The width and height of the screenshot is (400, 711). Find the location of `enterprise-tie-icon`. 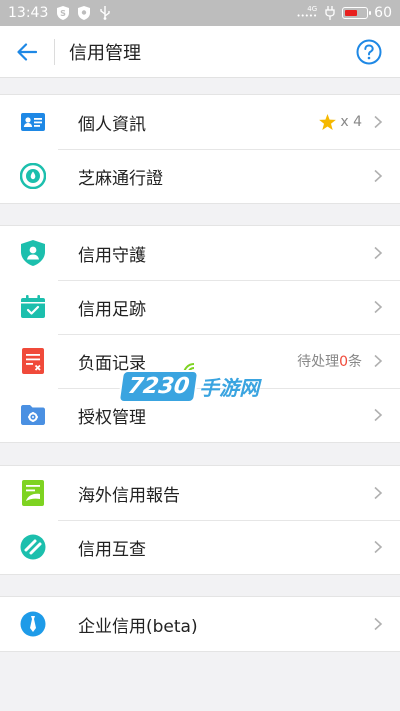

enterprise-tie-icon is located at coordinates (33, 624).